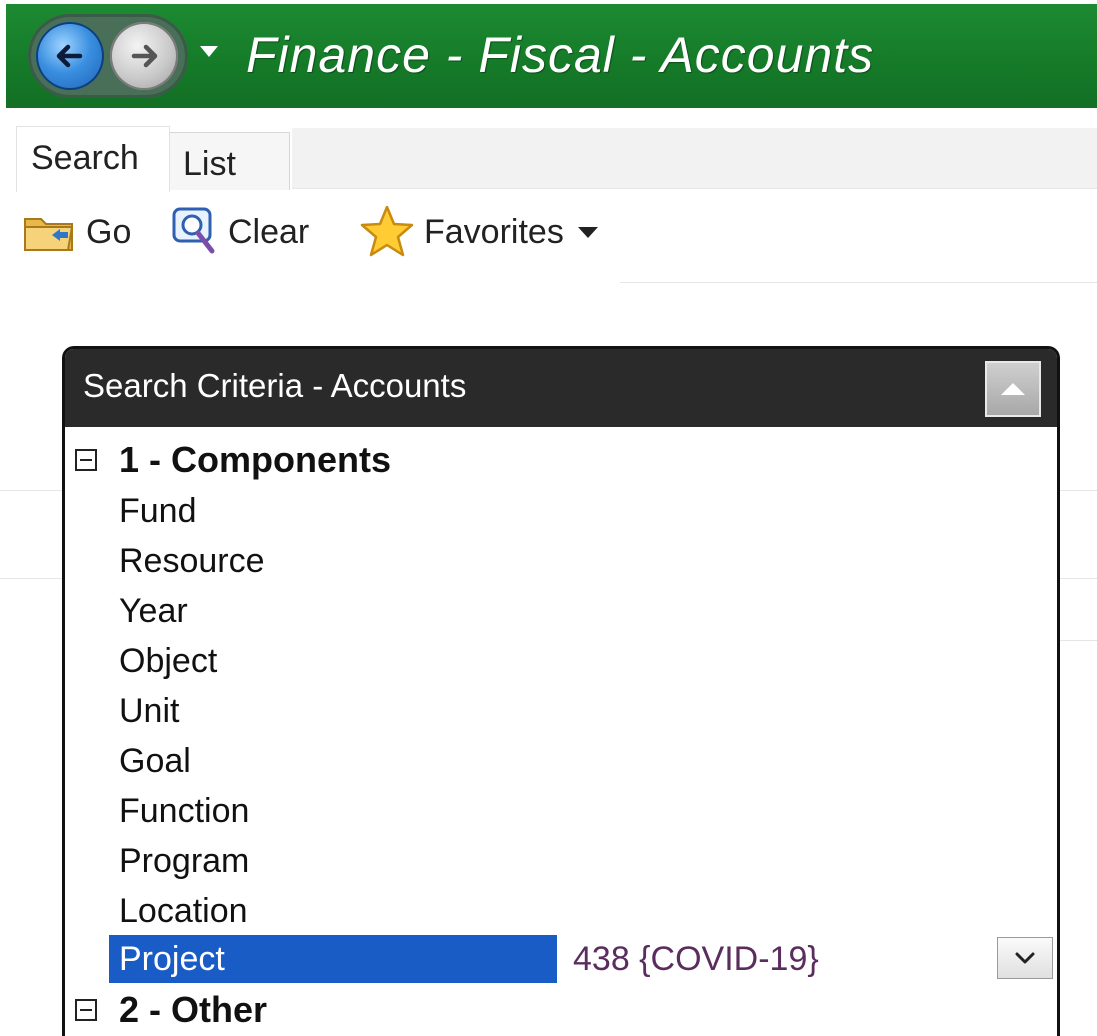  I want to click on forward-button, so click(144, 56).